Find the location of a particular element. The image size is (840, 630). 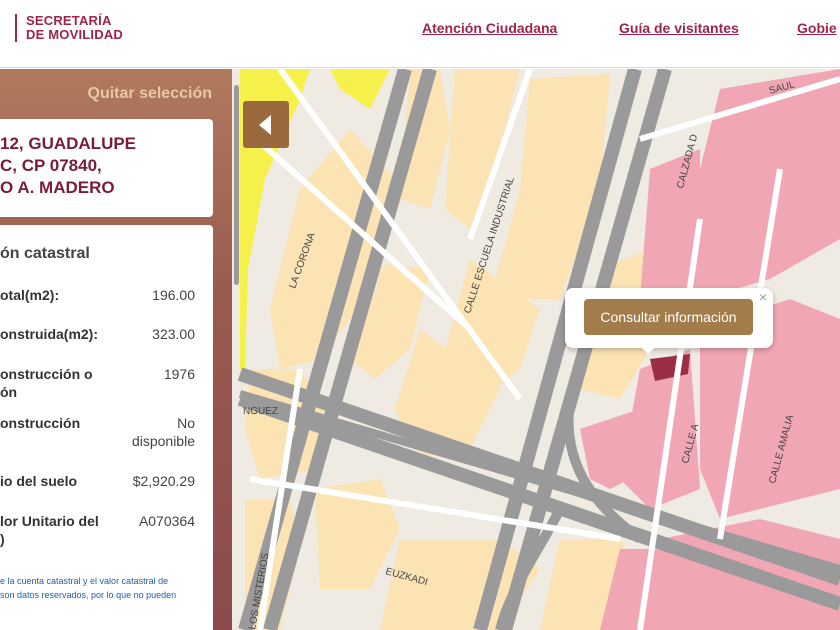

row-label: onstrucción o is located at coordinates (46, 374).